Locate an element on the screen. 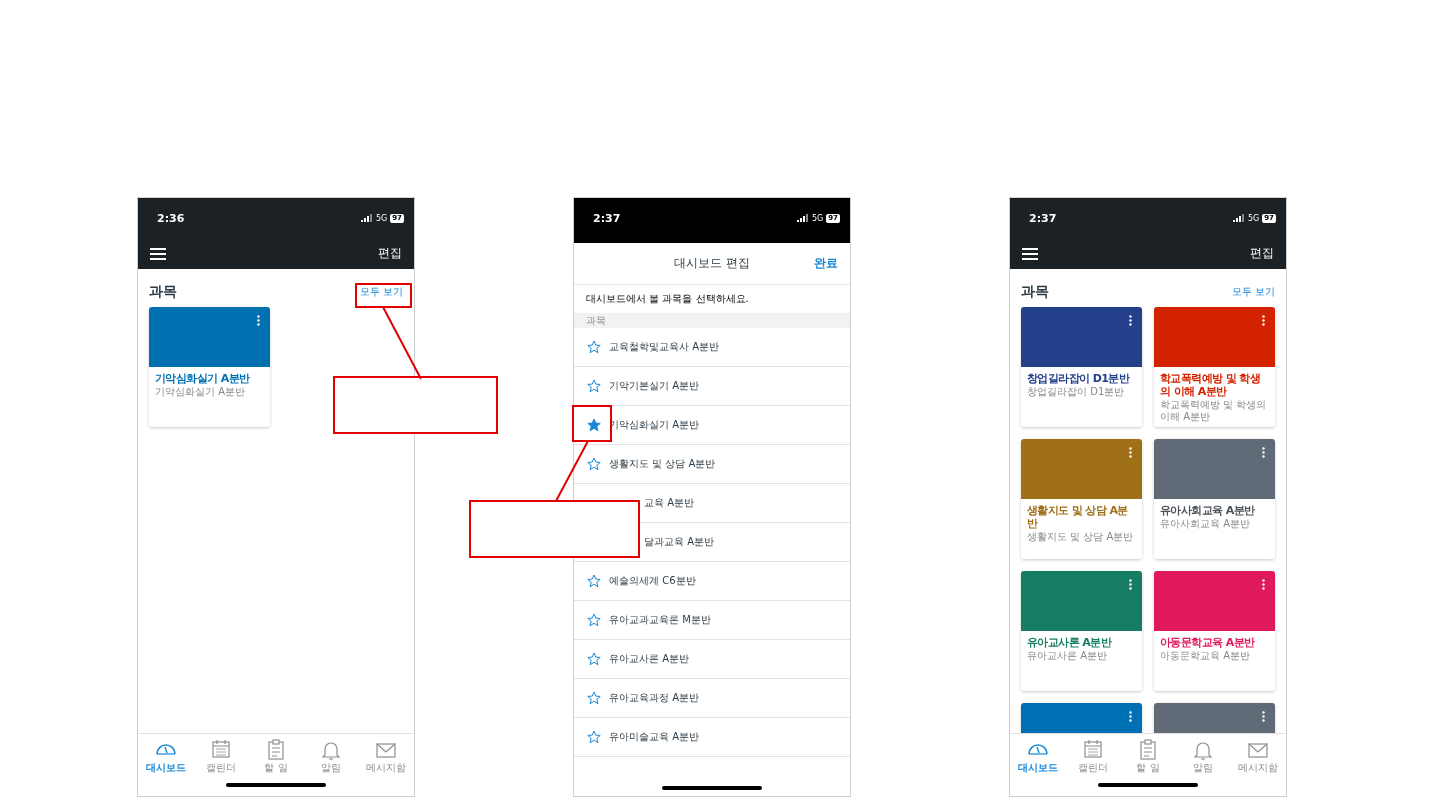 Image resolution: width=1440 pixels, height=810 pixels. course-row: 교육철학및교육사 A분반 is located at coordinates (712, 347).